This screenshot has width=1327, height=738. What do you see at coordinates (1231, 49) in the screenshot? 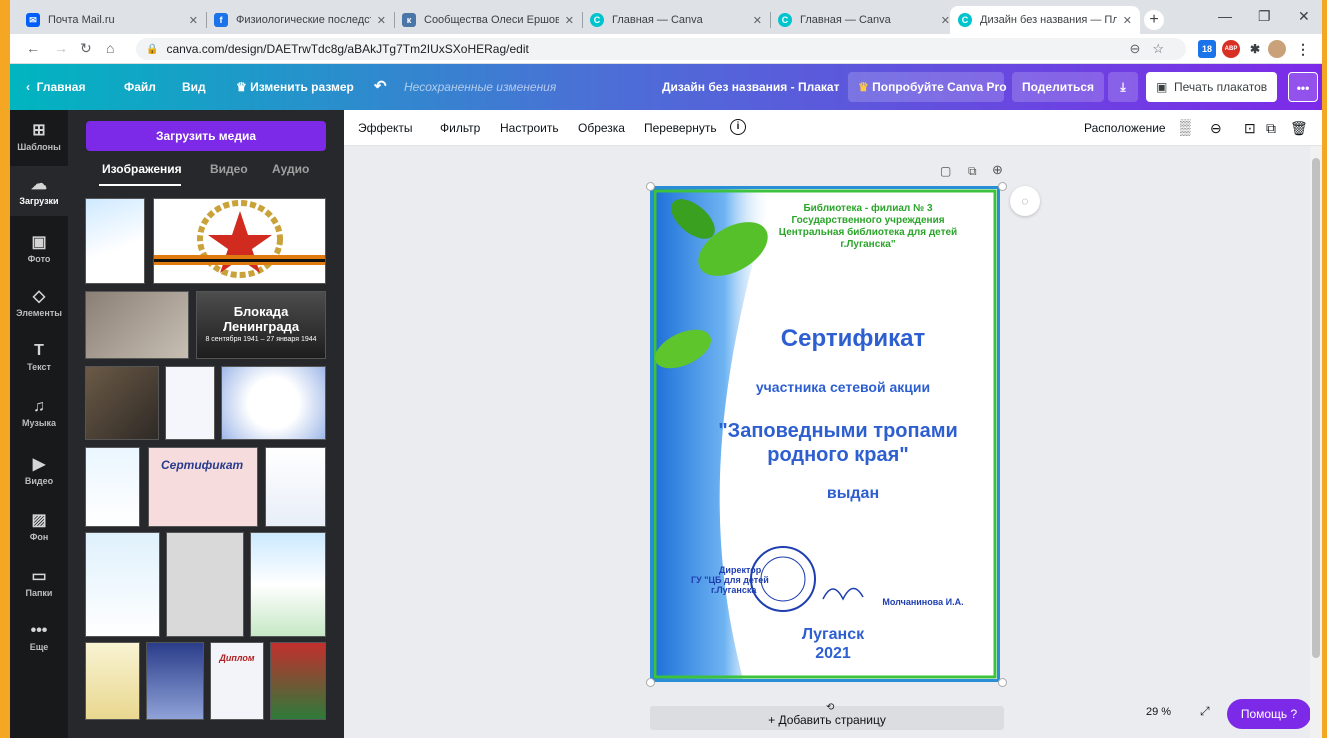
I see `adblock-icon: ABP` at bounding box center [1231, 49].